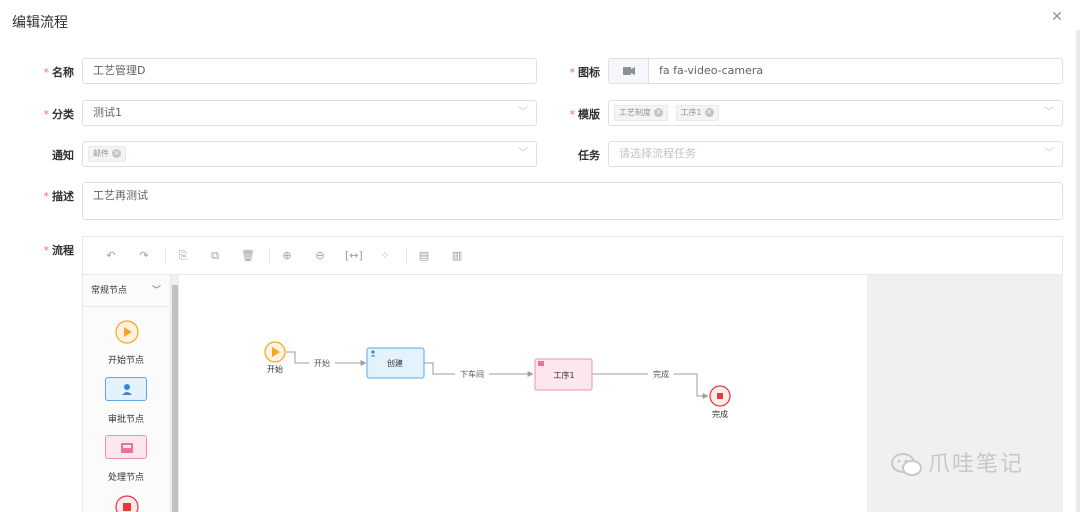  Describe the element at coordinates (835, 113) in the screenshot. I see `template-select: 工艺制度 × 工序1 × ﹀` at that location.